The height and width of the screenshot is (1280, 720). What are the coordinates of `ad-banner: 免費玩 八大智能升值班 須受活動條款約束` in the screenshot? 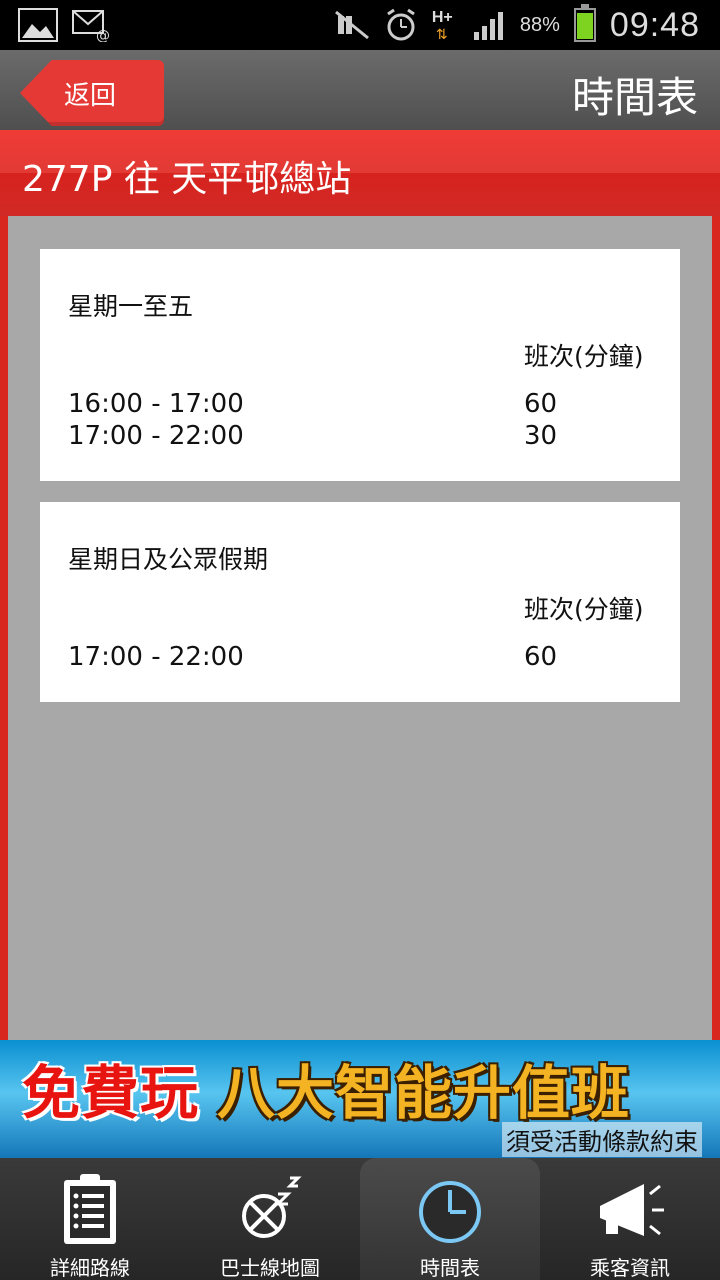 It's located at (360, 1099).